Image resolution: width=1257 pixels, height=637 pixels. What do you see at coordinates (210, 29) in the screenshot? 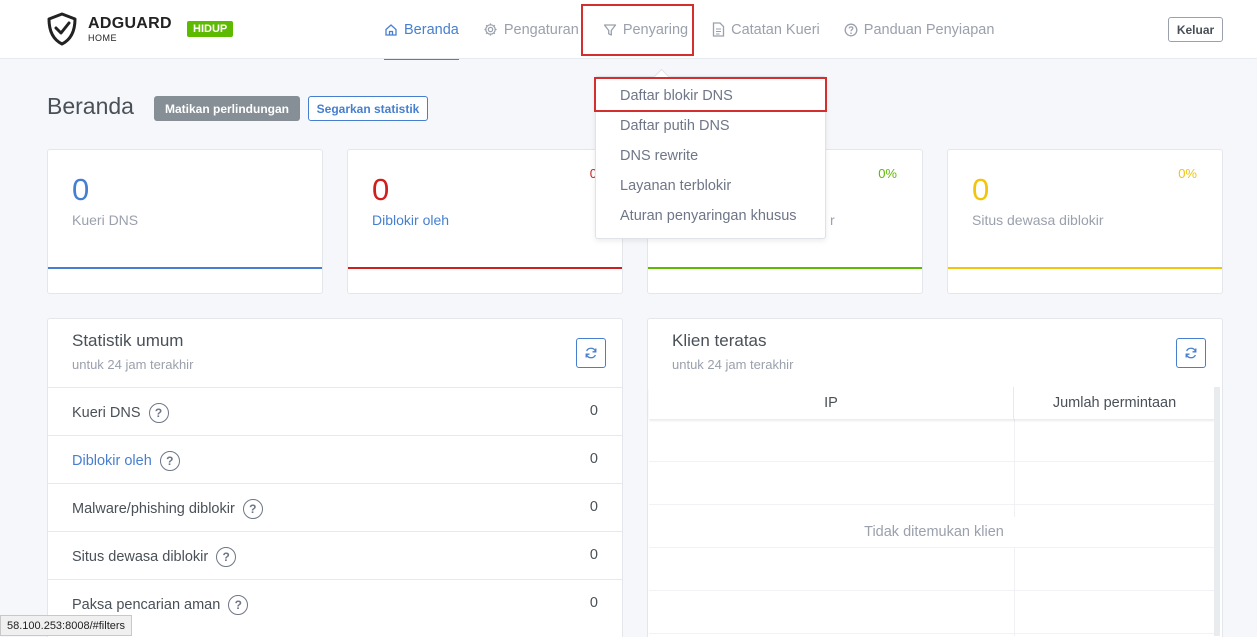
I see `protection-status-badge: HIDUP` at bounding box center [210, 29].